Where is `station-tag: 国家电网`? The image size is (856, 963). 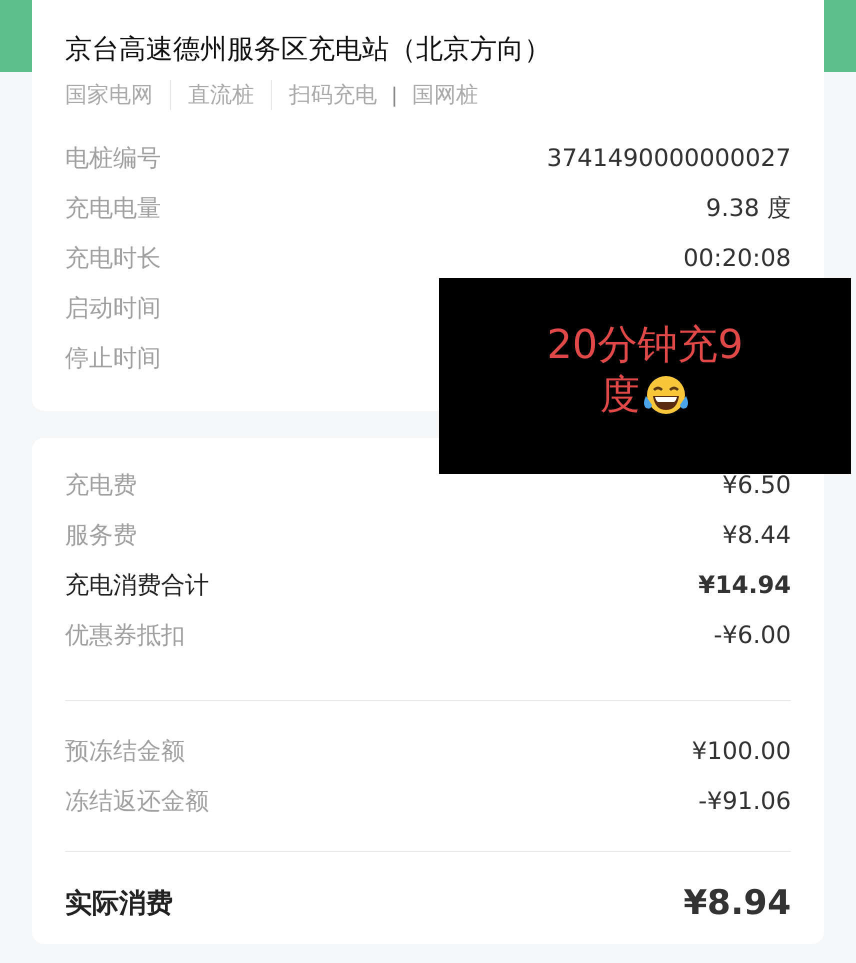 station-tag: 国家电网 is located at coordinates (109, 95).